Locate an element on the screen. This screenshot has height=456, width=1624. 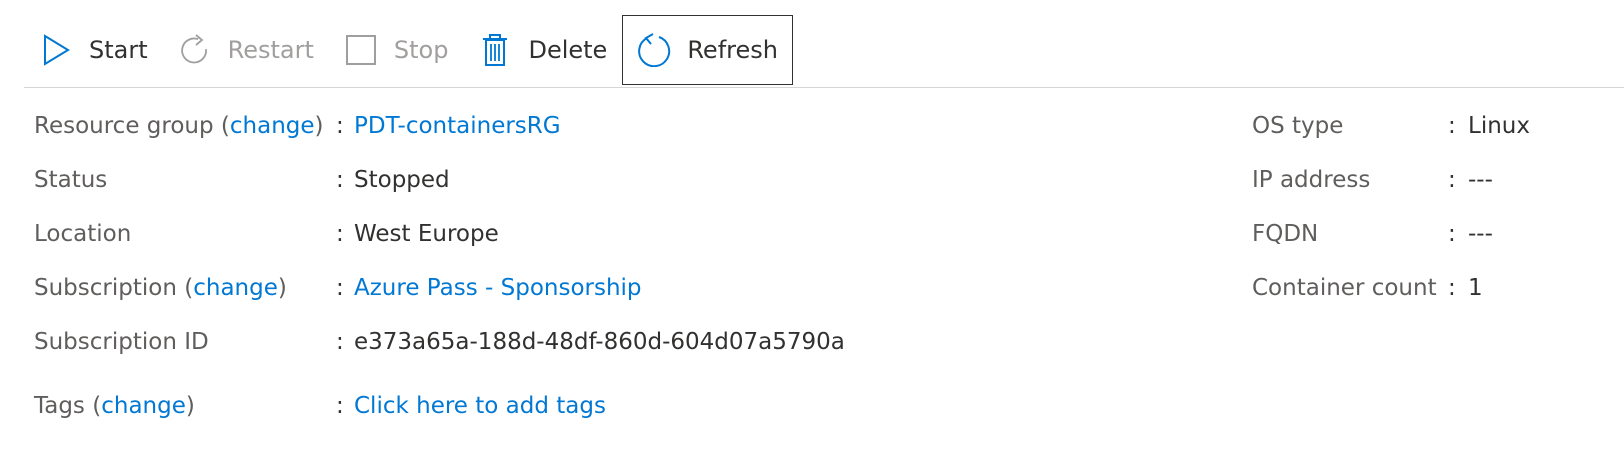
refresh-label: Refresh is located at coordinates (732, 50).